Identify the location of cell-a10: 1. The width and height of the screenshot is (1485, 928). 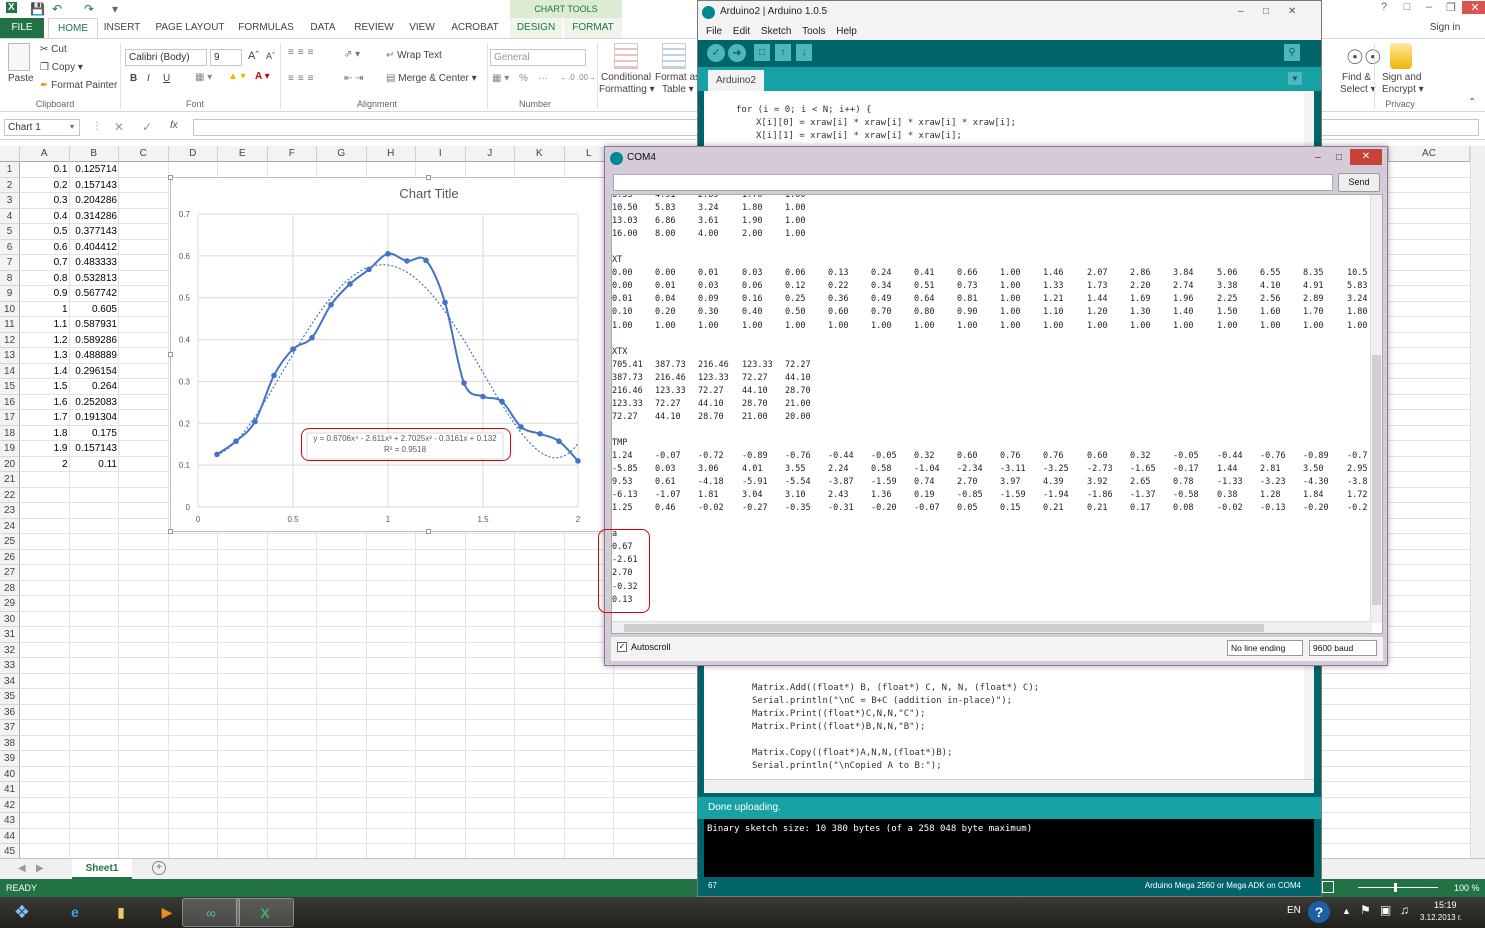
(45, 310).